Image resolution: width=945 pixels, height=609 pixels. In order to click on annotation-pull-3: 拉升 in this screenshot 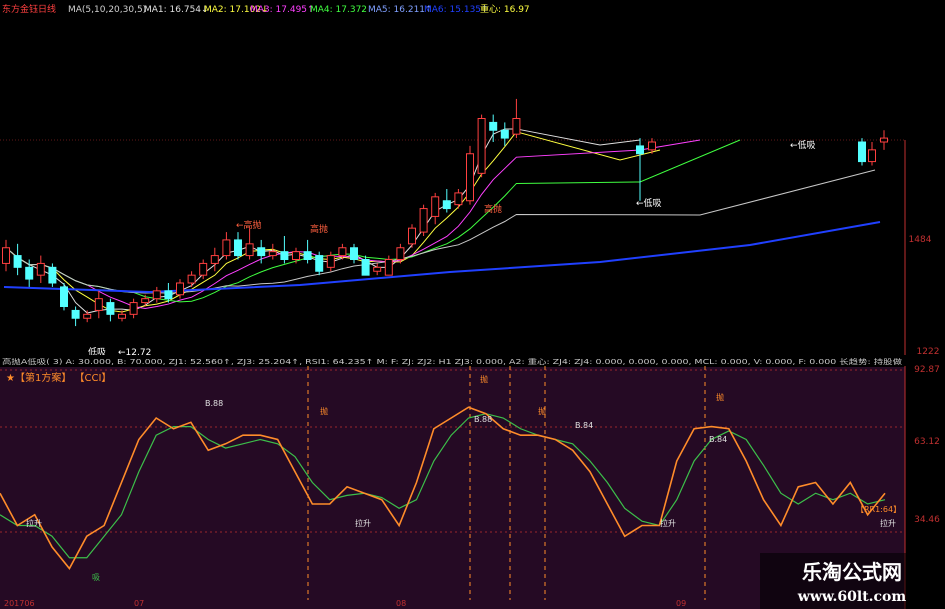, I will do `click(668, 523)`.